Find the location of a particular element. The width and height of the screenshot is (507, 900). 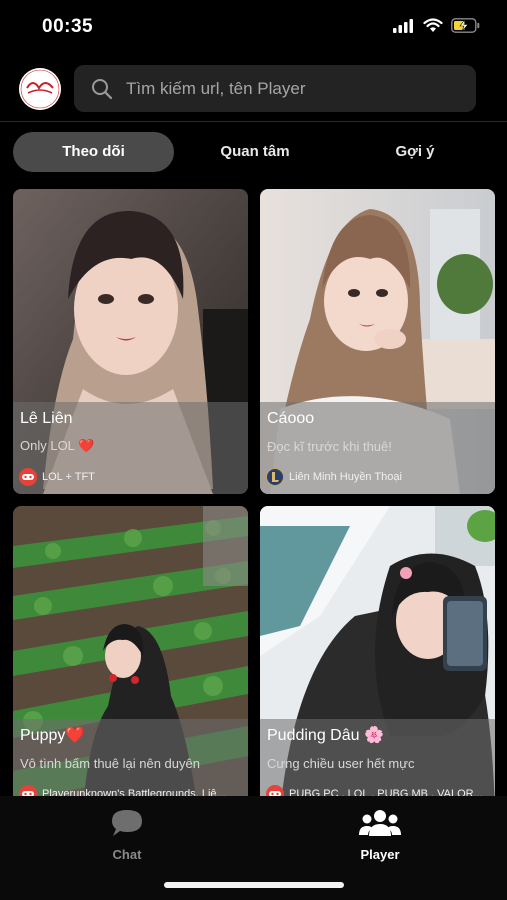

game-list: LOL + TFT is located at coordinates (68, 477).